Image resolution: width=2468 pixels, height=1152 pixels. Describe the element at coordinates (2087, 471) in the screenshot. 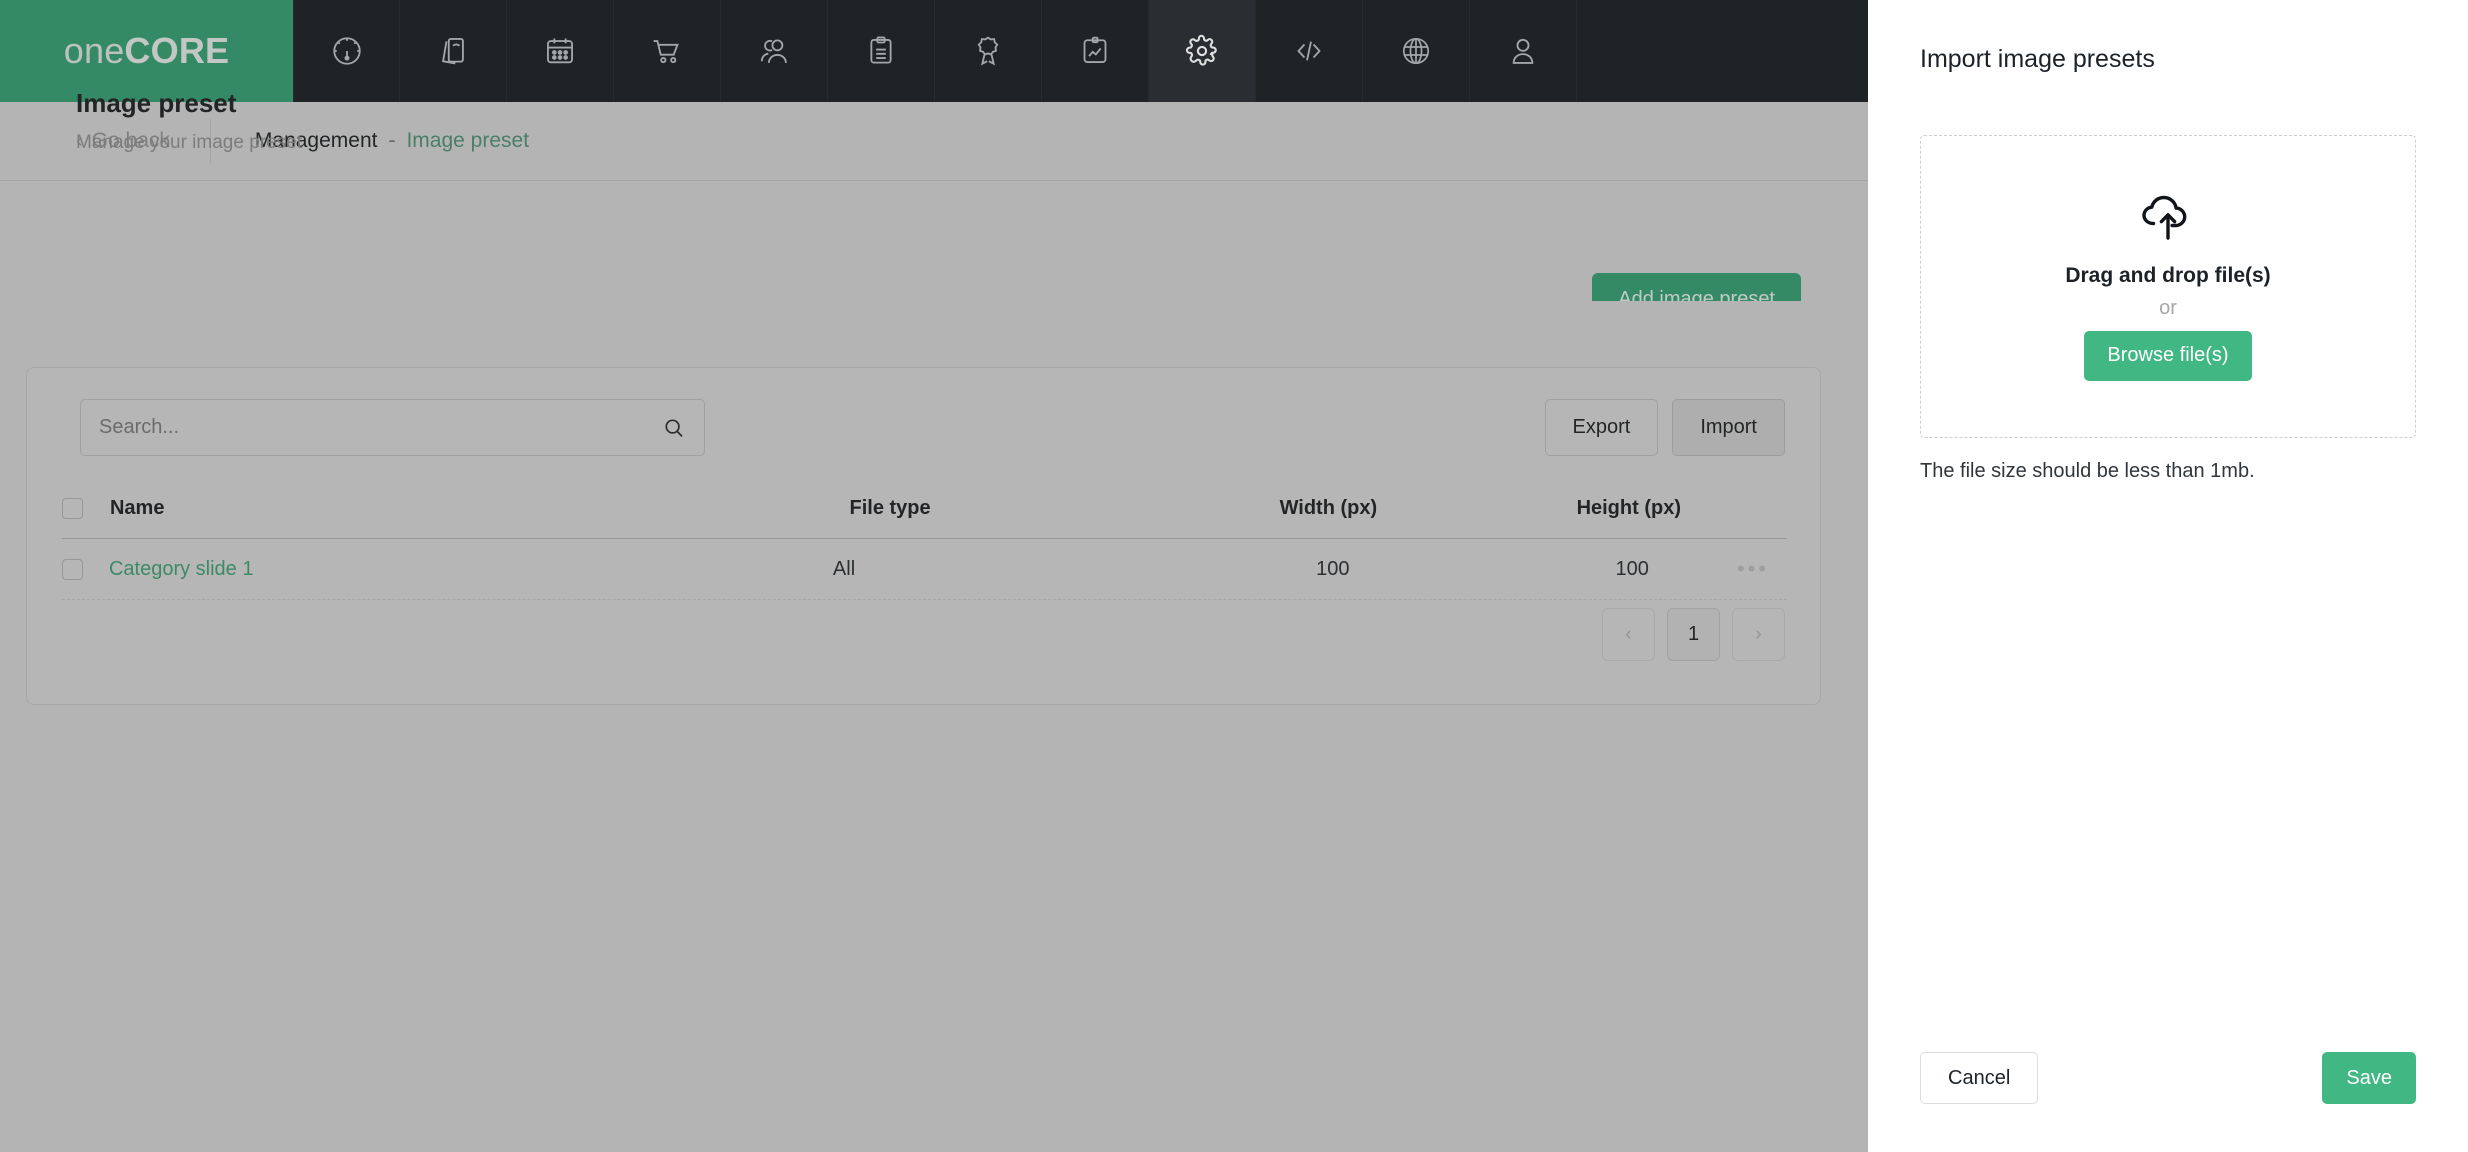

I see `file-size-note: The file size should be less than 1mb.` at that location.